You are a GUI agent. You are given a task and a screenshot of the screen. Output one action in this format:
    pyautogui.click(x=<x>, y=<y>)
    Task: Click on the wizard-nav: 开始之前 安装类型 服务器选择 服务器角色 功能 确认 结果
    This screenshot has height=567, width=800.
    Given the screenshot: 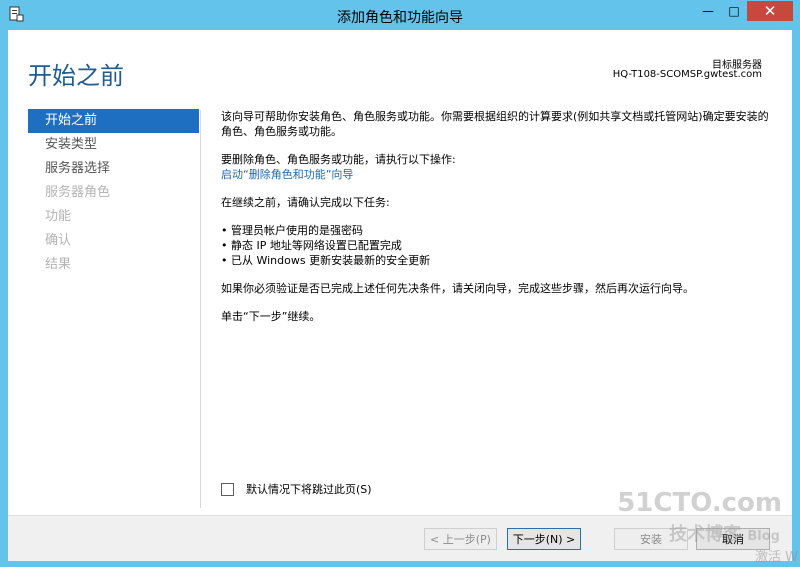 What is the action you would take?
    pyautogui.click(x=113, y=193)
    